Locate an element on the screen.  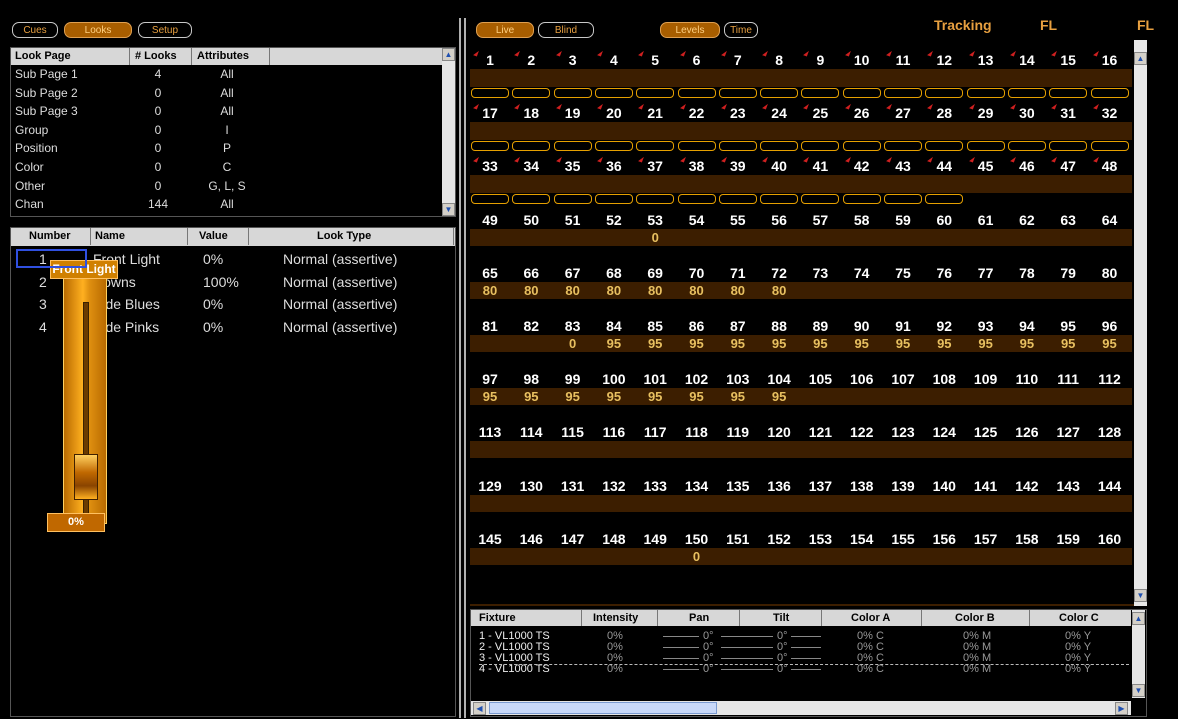
channel-number: 79 is located at coordinates (1068, 273).